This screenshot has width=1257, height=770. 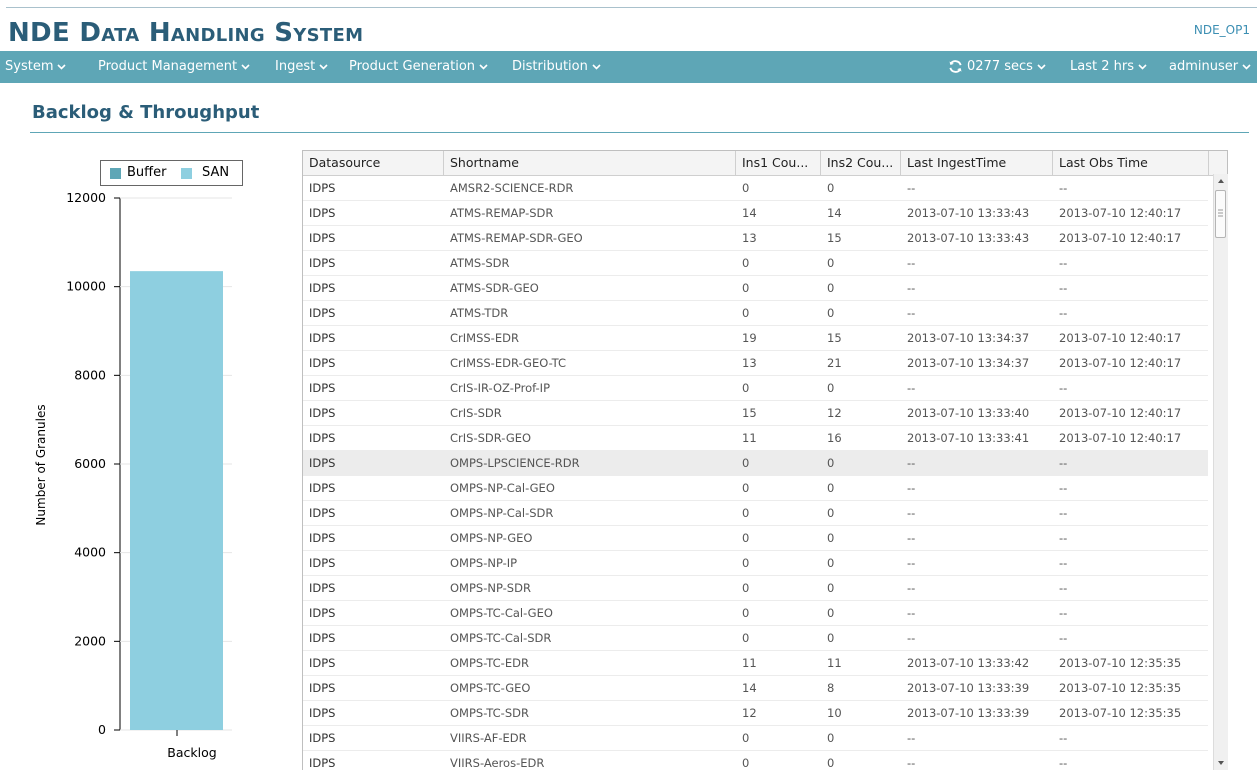 What do you see at coordinates (497, 763) in the screenshot?
I see `cell-shortname: VIIRS-Aeros-EDR` at bounding box center [497, 763].